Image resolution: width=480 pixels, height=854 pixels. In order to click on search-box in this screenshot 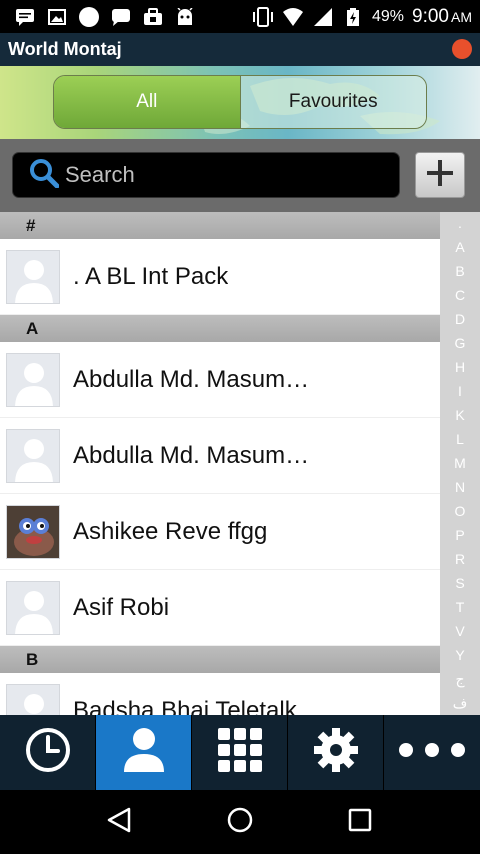, I will do `click(206, 175)`.